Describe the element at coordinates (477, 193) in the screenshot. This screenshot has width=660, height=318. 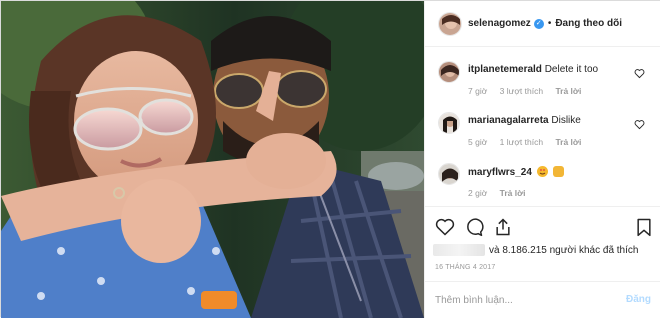
I see `comment-time: 2 giờ` at that location.